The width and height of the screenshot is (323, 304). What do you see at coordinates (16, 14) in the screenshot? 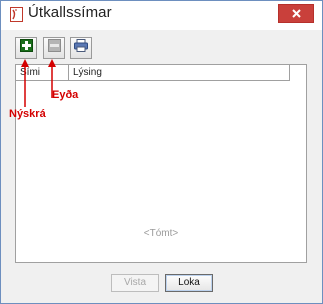
I see `app-icon` at bounding box center [16, 14].